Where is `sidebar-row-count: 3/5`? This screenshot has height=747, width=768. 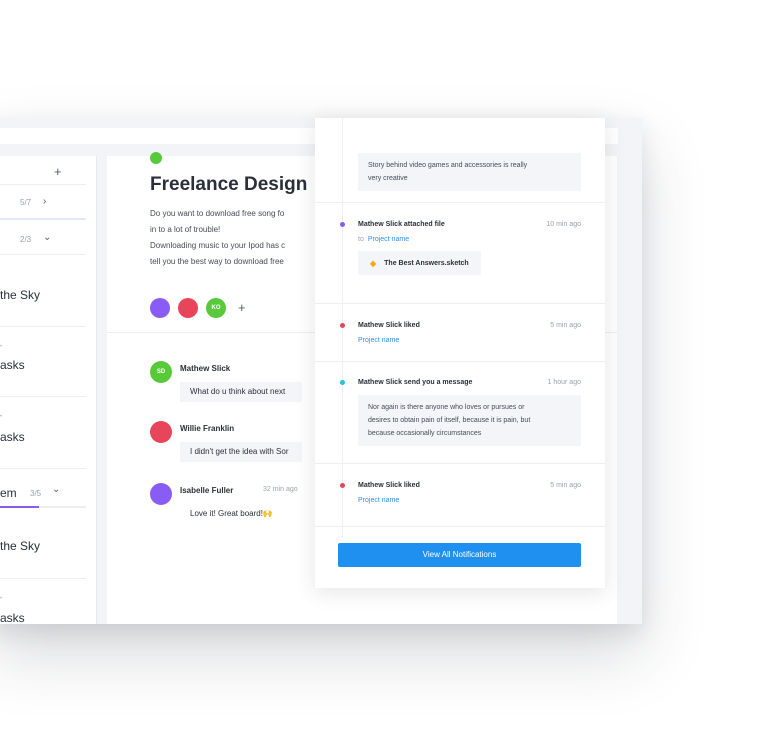 sidebar-row-count: 3/5 is located at coordinates (36, 493).